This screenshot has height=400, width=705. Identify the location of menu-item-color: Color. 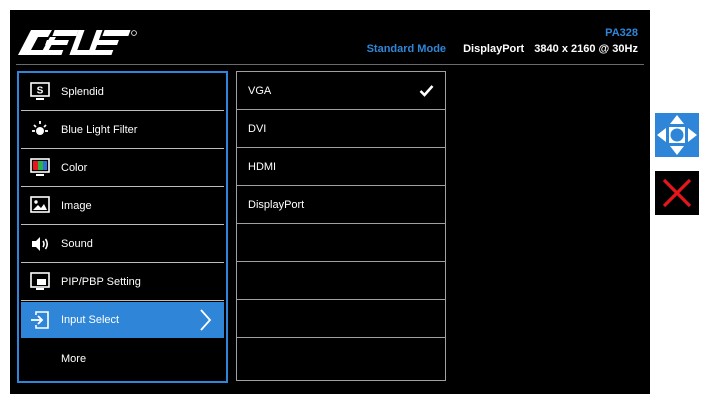
(122, 168).